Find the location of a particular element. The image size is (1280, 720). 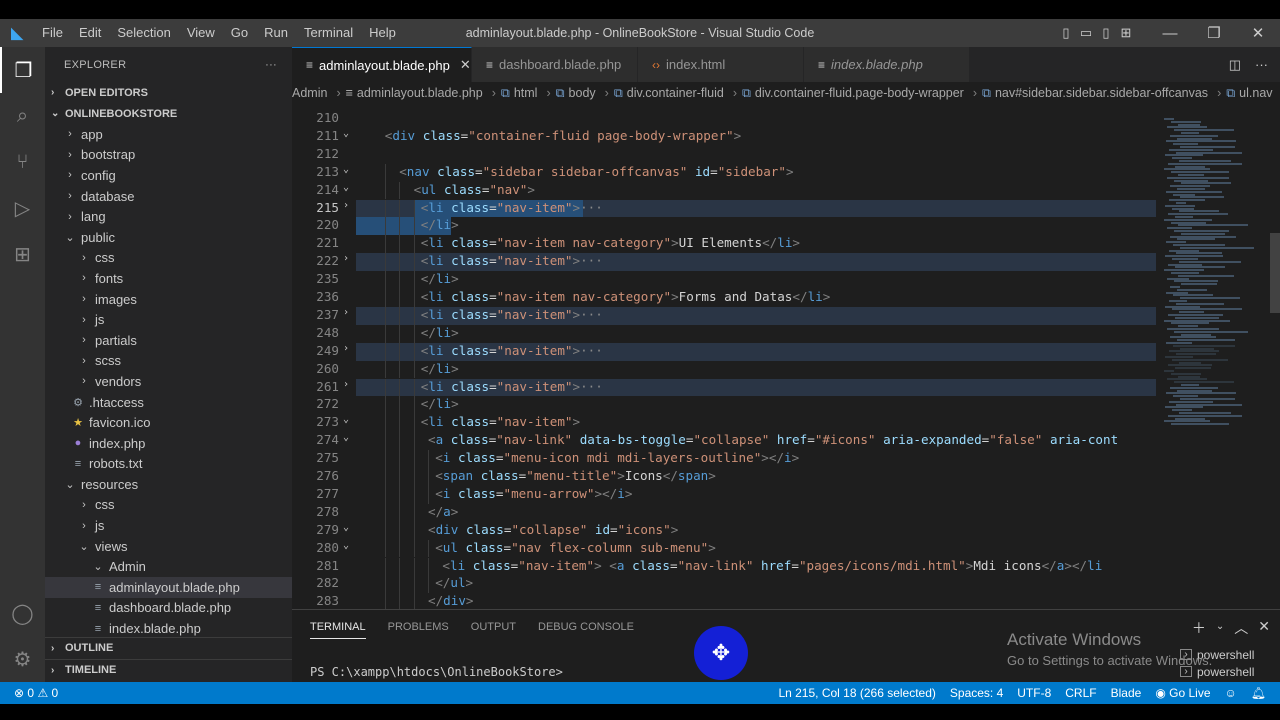

breadcrumb-item: div.container-fluid.page-body-wrapper is located at coordinates (859, 93).